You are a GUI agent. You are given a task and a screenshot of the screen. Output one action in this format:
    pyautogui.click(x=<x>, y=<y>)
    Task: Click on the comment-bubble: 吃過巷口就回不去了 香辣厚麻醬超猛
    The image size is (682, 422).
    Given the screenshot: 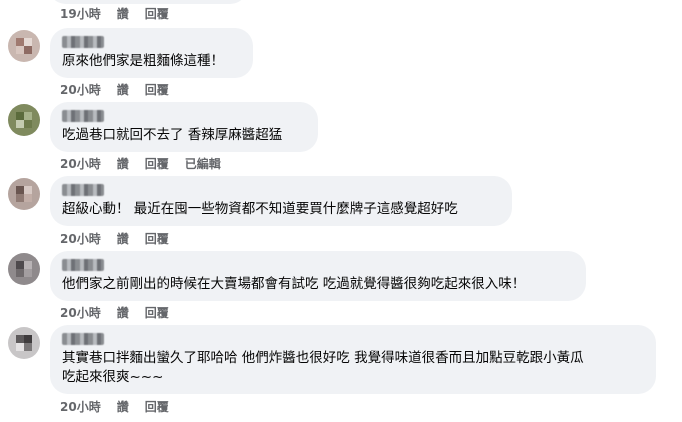 What is the action you would take?
    pyautogui.click(x=184, y=127)
    